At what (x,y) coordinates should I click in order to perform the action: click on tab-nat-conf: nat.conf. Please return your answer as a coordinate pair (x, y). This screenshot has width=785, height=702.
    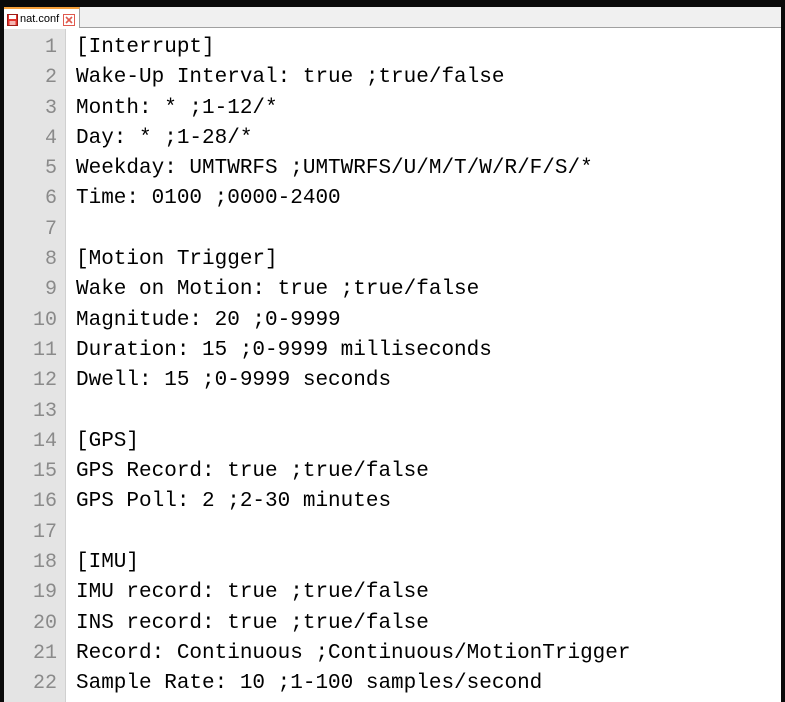
    Looking at the image, I should click on (42, 17).